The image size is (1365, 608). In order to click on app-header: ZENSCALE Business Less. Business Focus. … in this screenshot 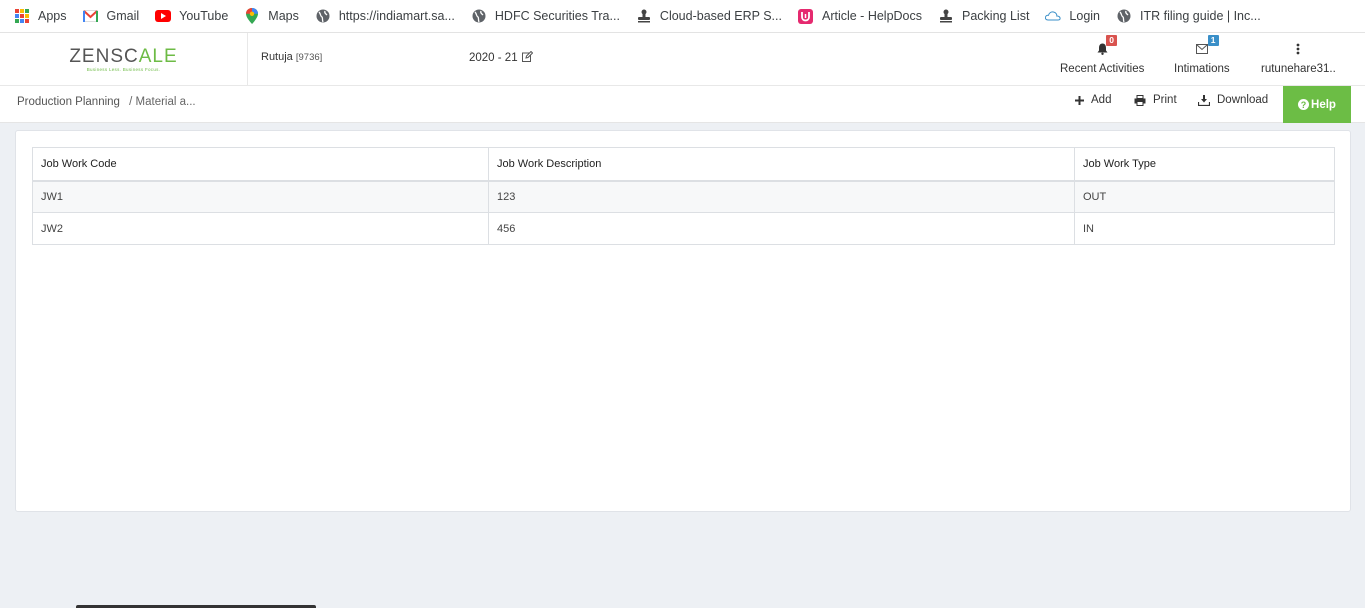, I will do `click(682, 59)`.